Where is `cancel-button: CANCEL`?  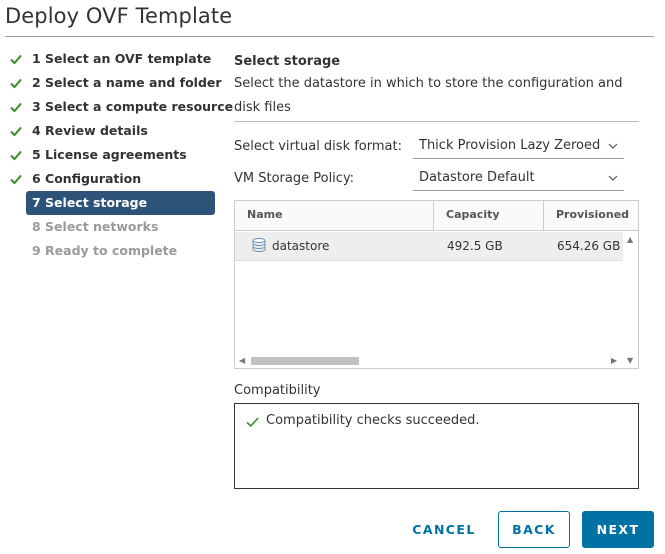 cancel-button: CANCEL is located at coordinates (444, 529).